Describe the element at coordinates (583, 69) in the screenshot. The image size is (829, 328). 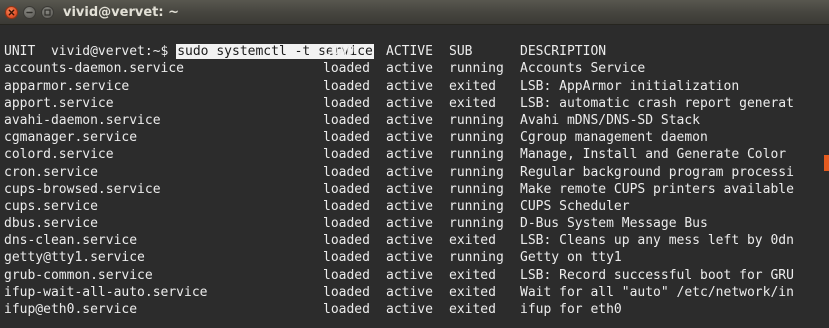
I see `cell-description: Accounts Service` at that location.